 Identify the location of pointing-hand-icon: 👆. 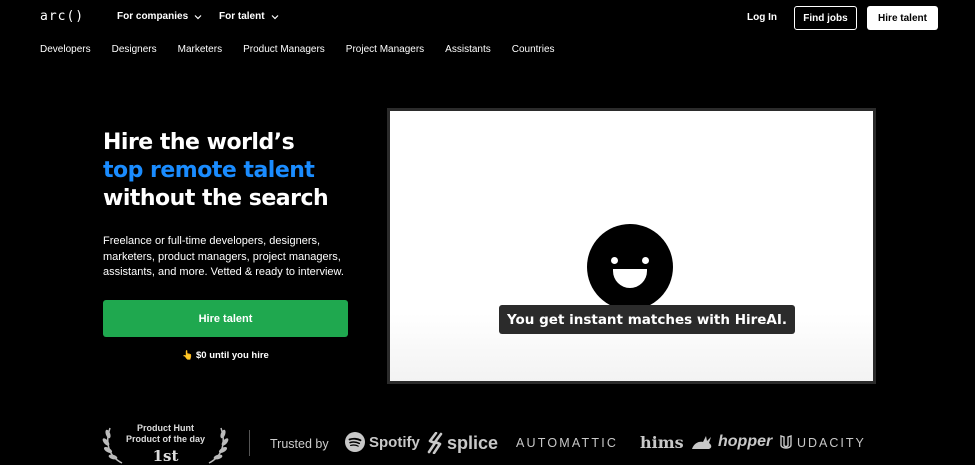
(188, 355).